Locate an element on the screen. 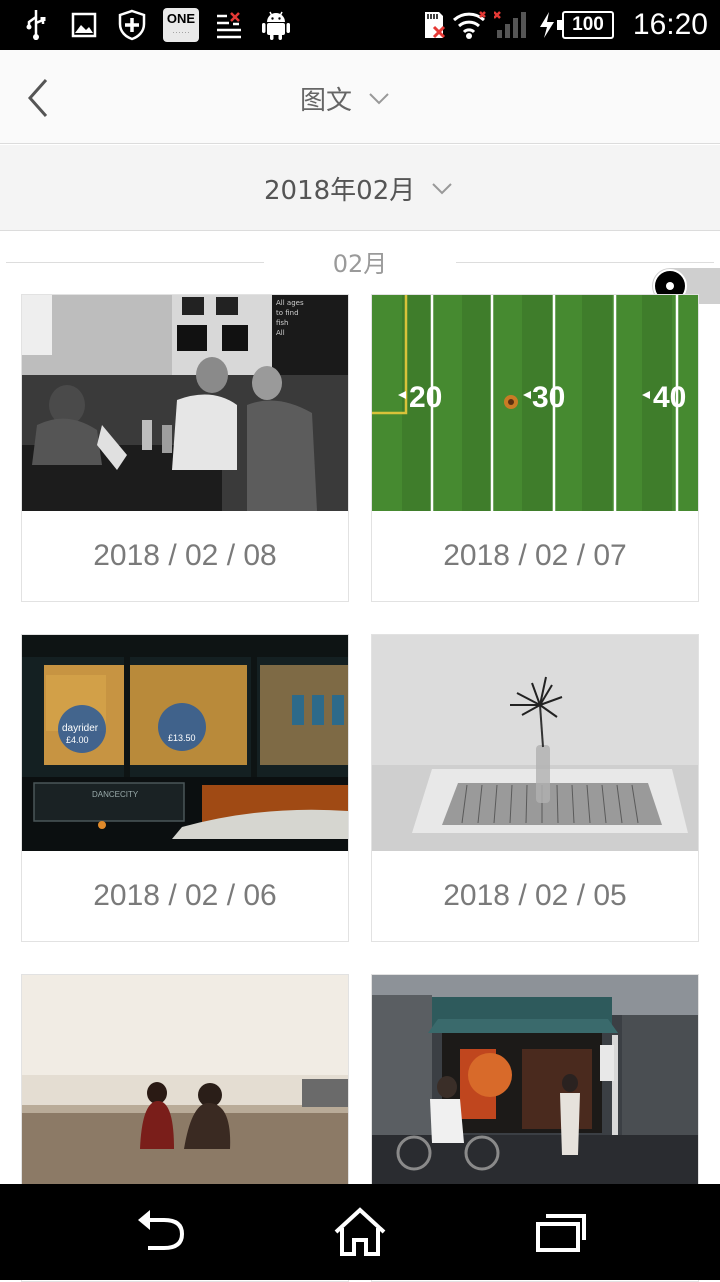 The width and height of the screenshot is (720, 1282). android-icon is located at coordinates (276, 25).